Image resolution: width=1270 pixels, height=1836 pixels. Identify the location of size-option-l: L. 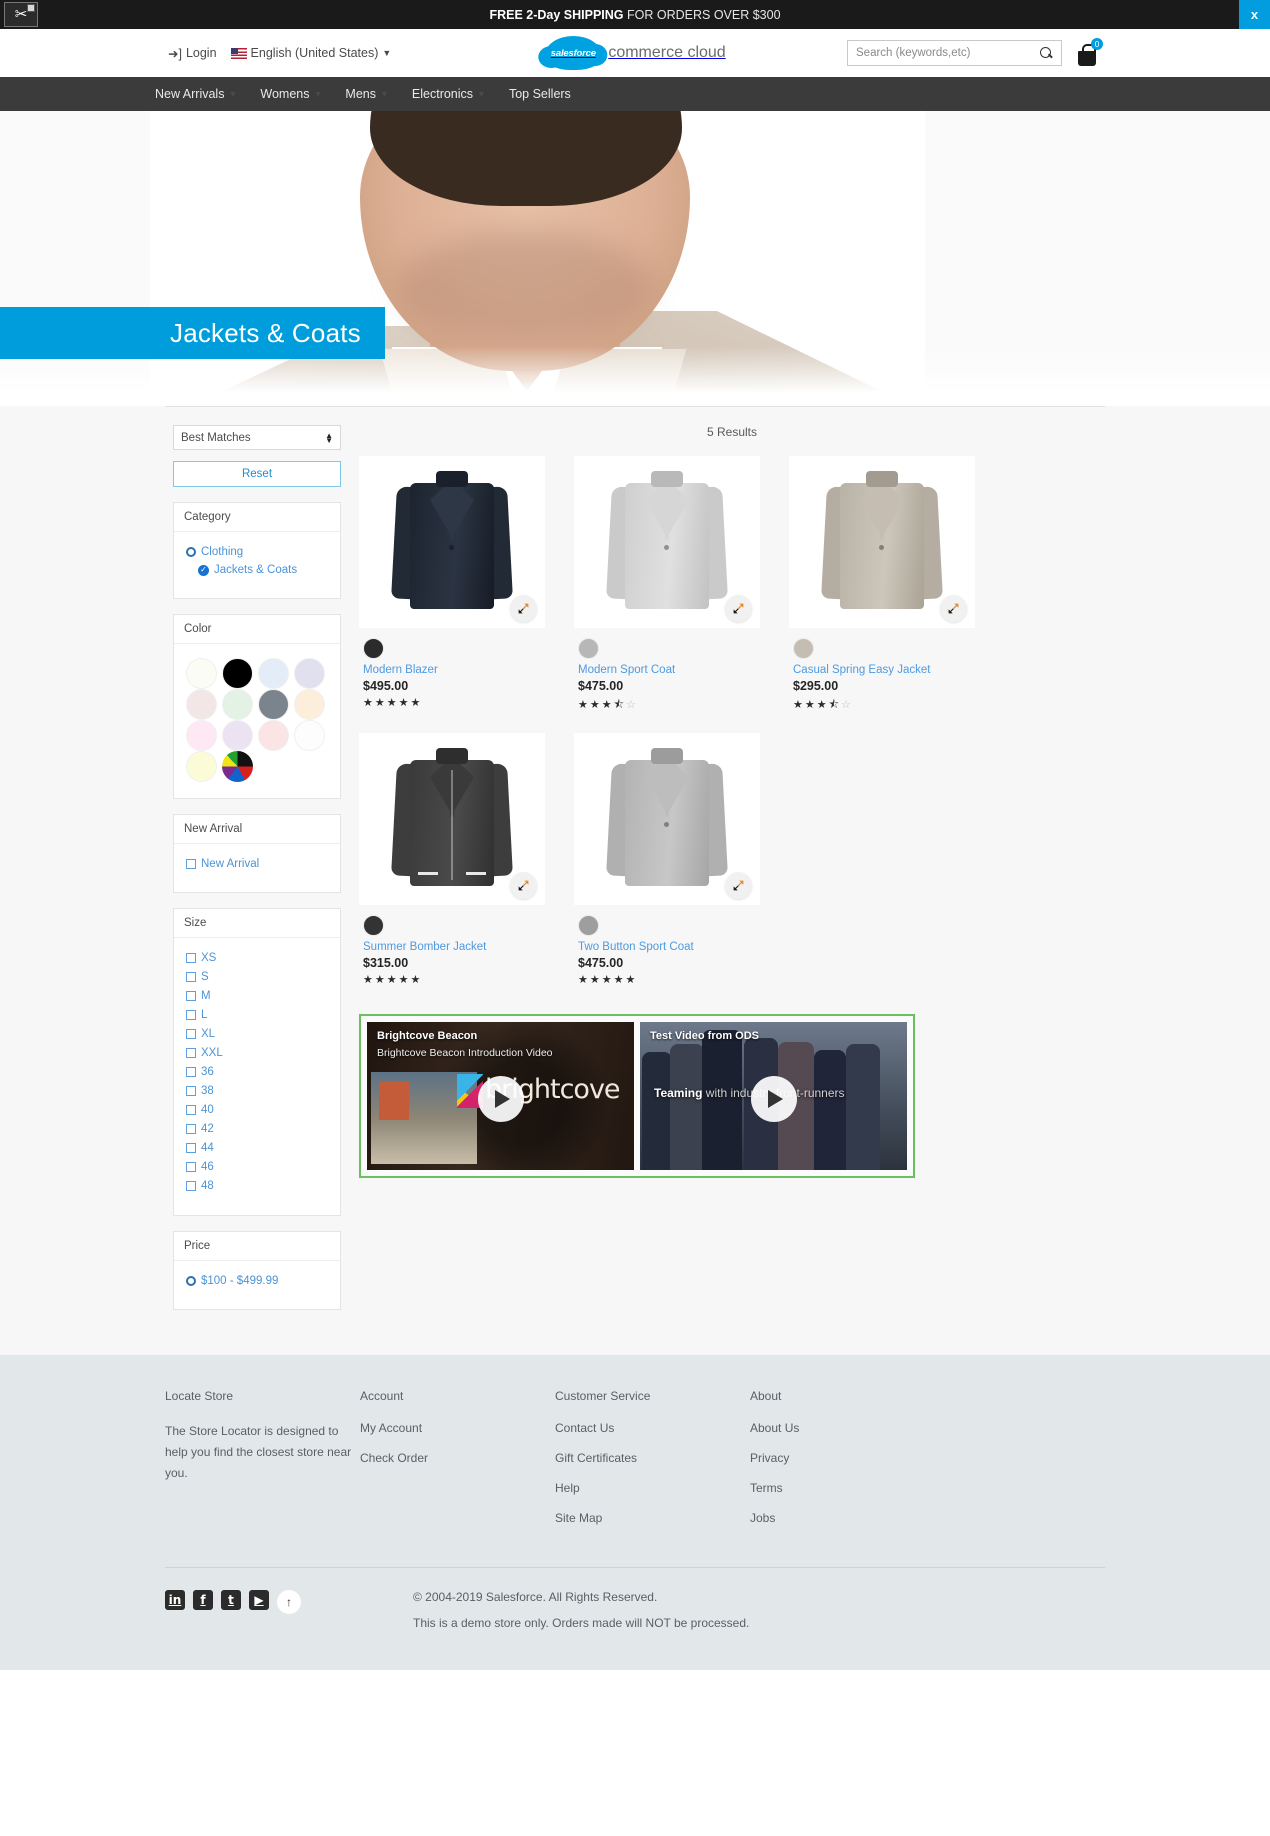
(258, 1015).